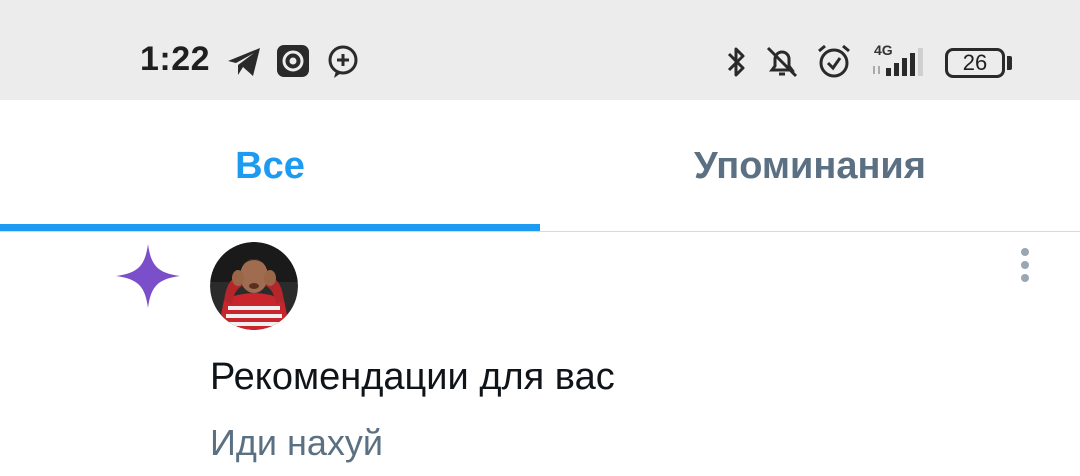  I want to click on battery-level: 26, so click(975, 62).